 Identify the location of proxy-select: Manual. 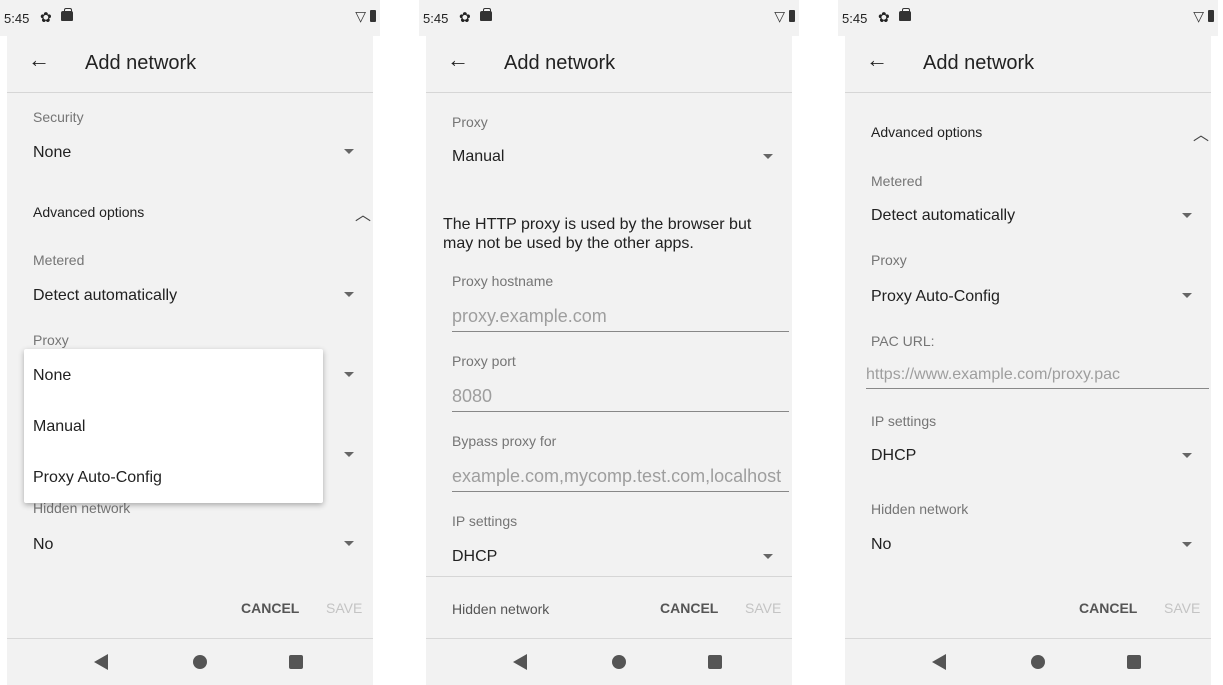
(478, 157).